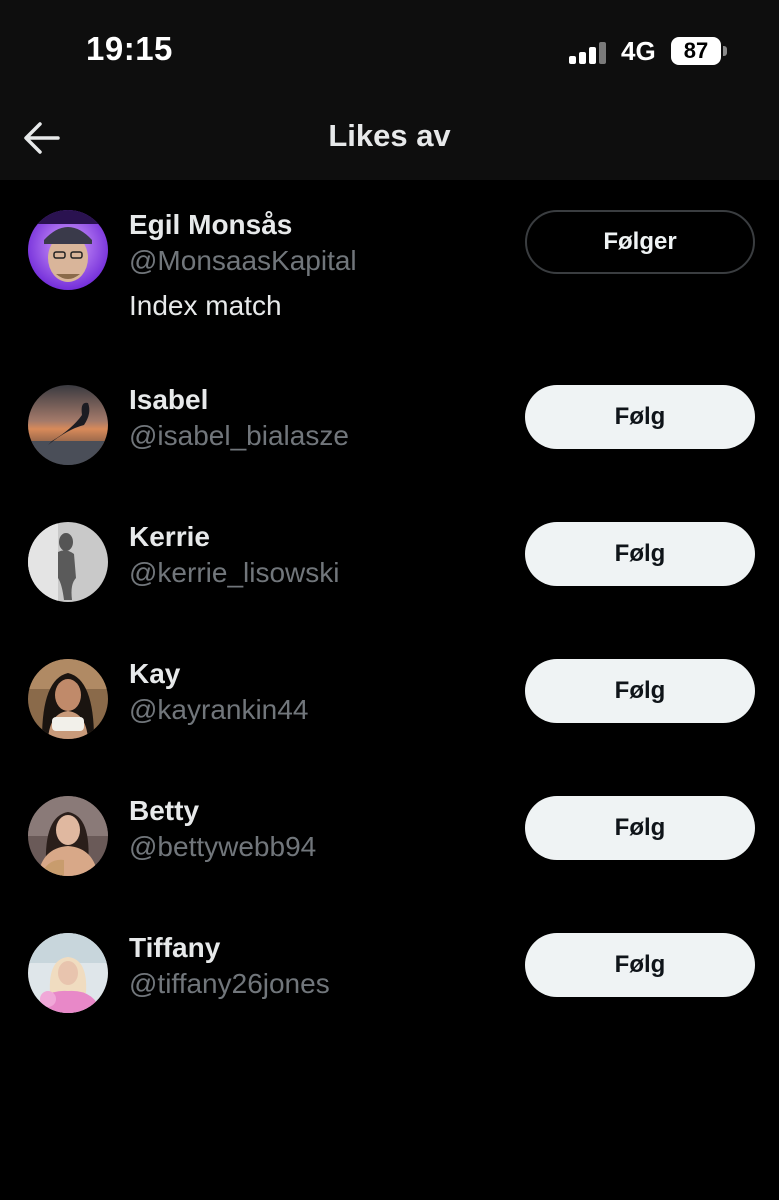 The image size is (779, 1200). What do you see at coordinates (154, 674) in the screenshot?
I see `display-name: Kay` at bounding box center [154, 674].